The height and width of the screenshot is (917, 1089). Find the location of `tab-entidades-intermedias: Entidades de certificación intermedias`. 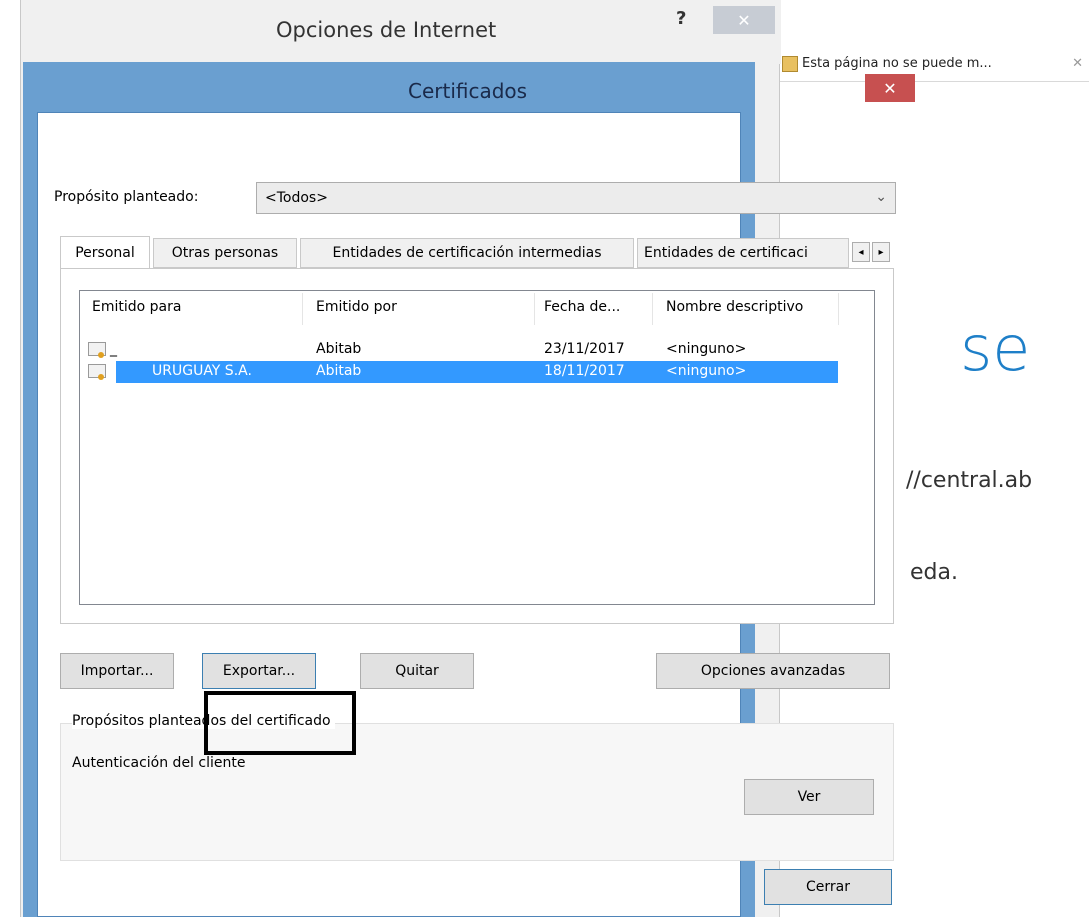

tab-entidades-intermedias: Entidades de certificación intermedias is located at coordinates (467, 253).